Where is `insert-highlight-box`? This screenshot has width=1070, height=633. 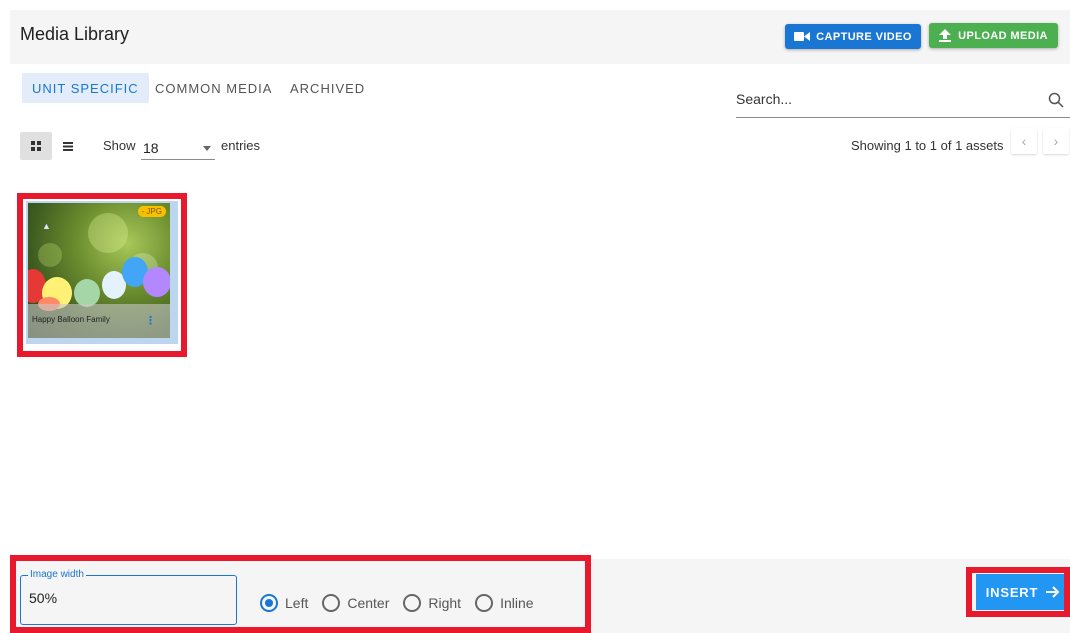
insert-highlight-box is located at coordinates (1018, 592).